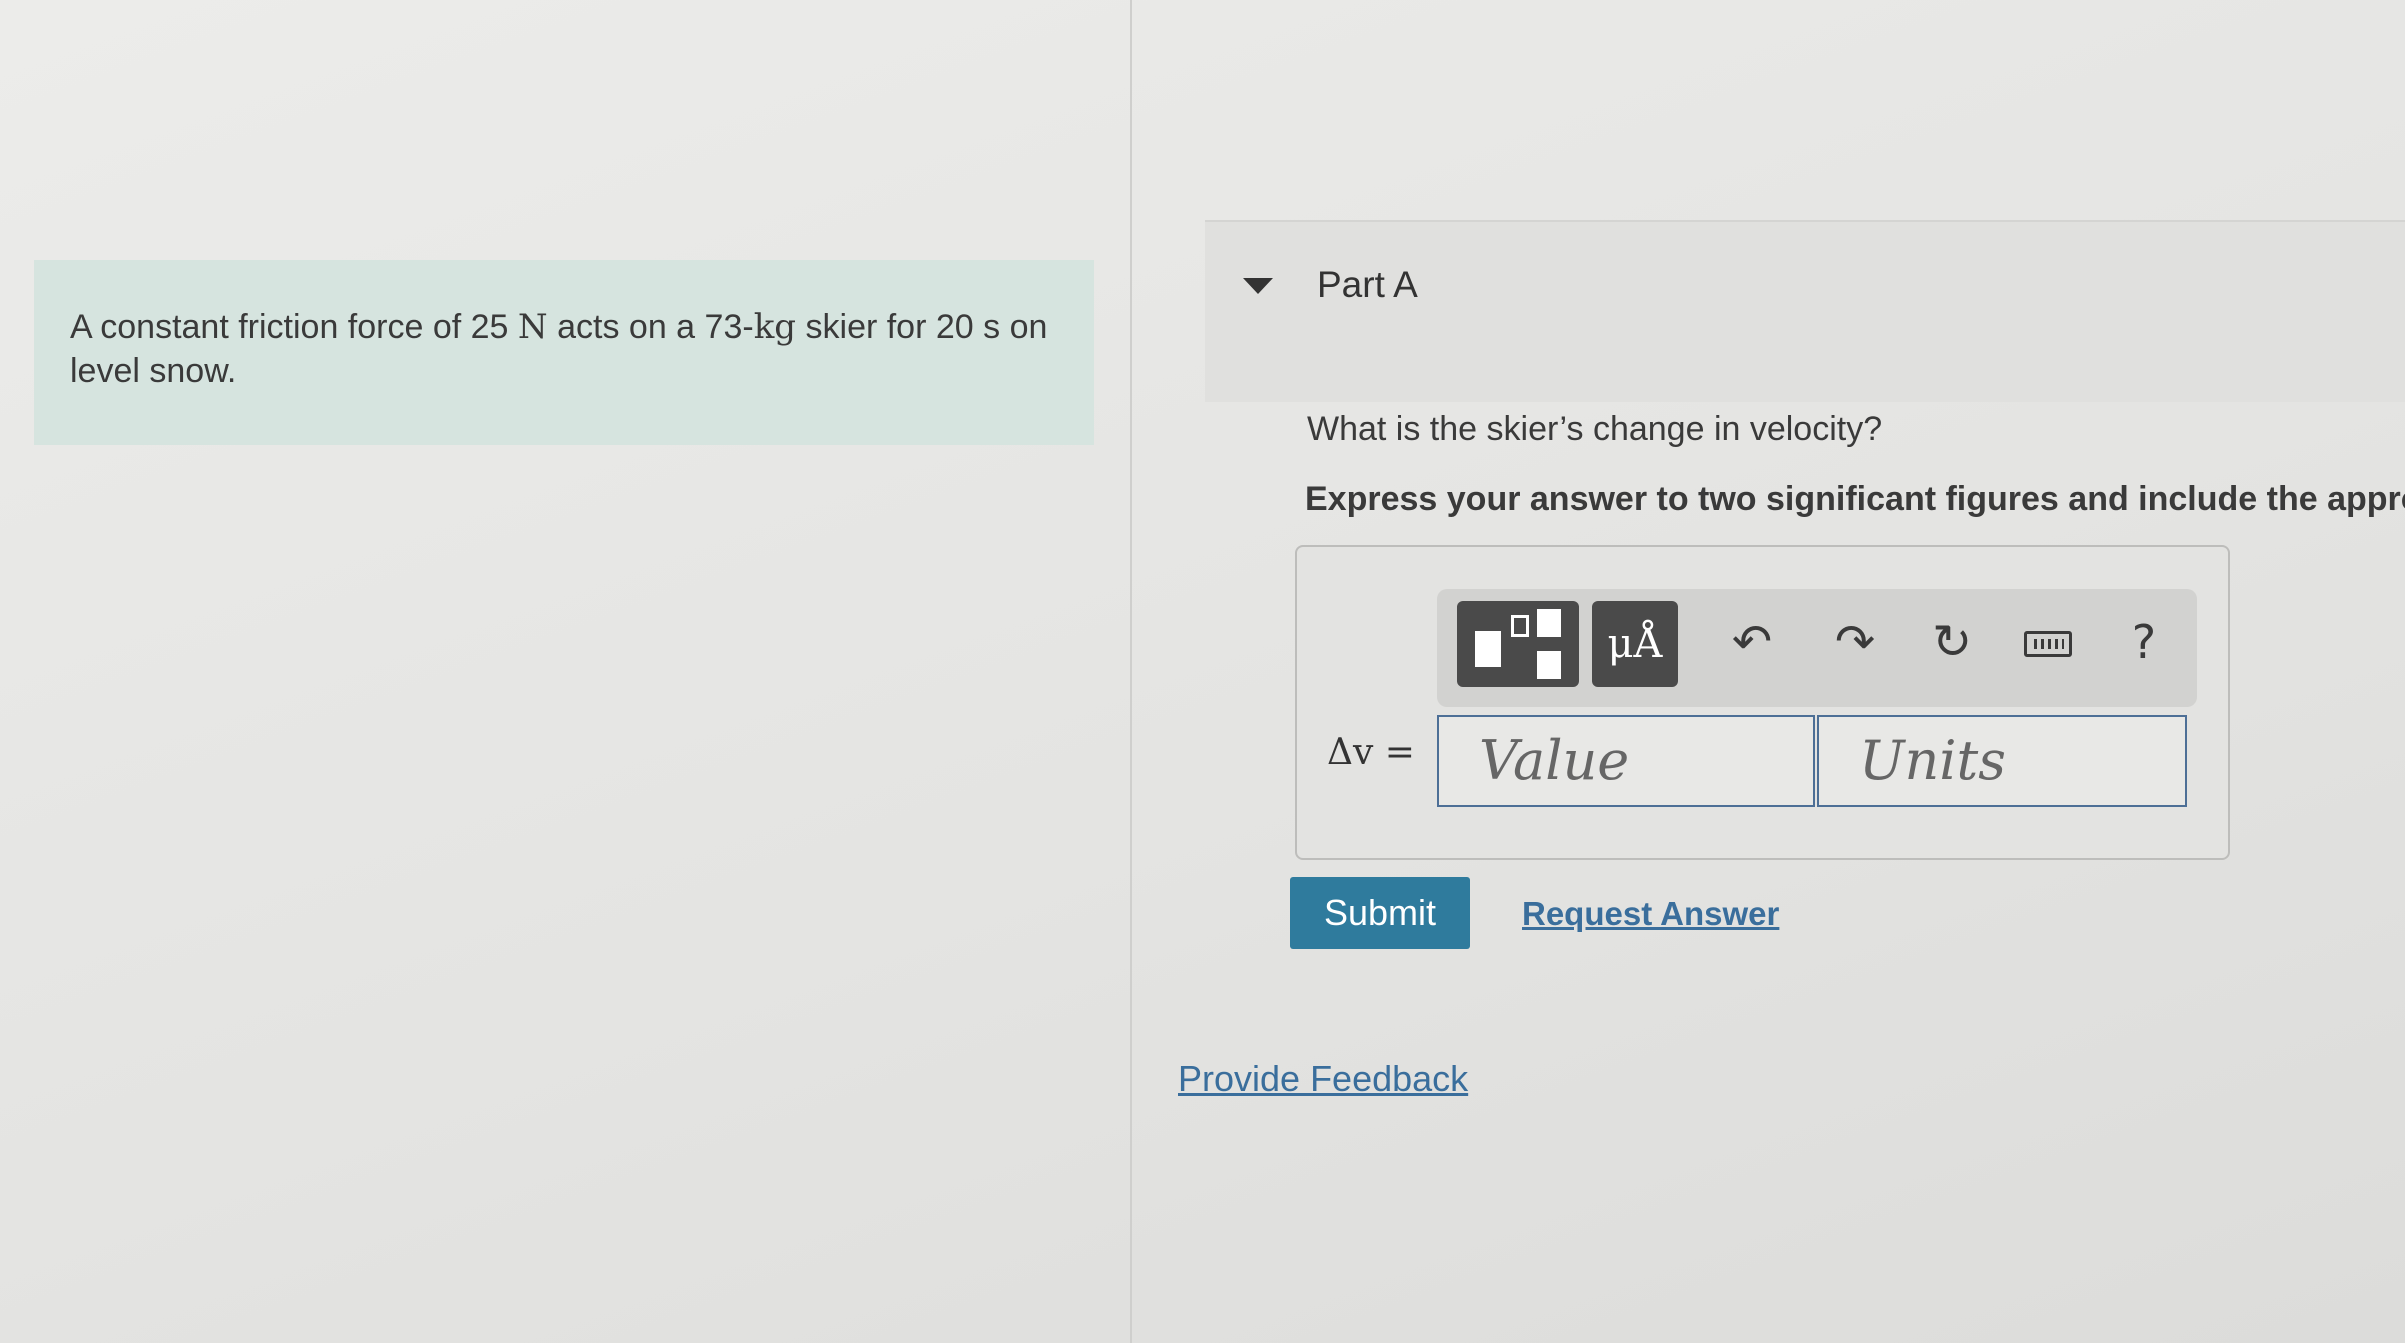  What do you see at coordinates (1595, 429) in the screenshot?
I see `question-text: What is the skier’s change in velocity?` at bounding box center [1595, 429].